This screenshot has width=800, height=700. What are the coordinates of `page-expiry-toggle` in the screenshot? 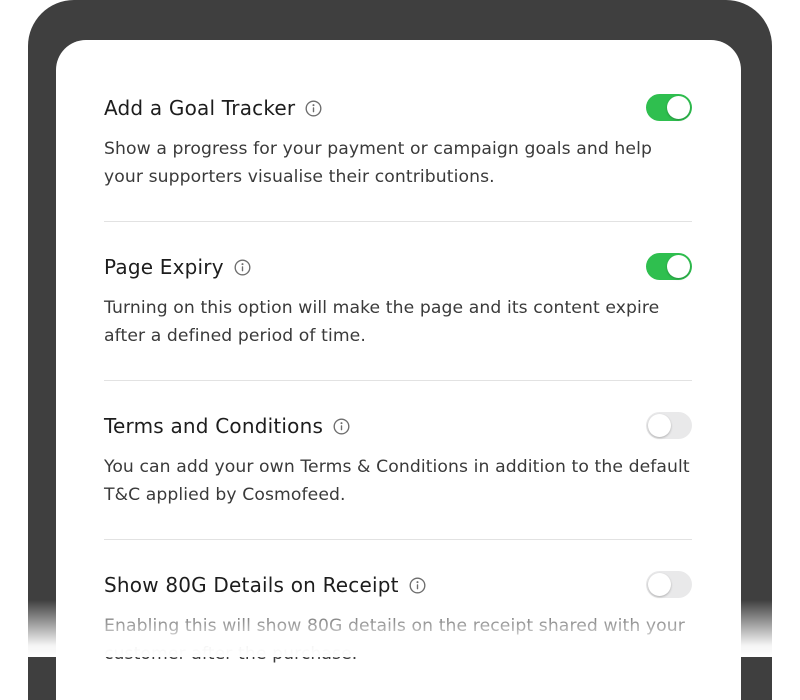 It's located at (669, 266).